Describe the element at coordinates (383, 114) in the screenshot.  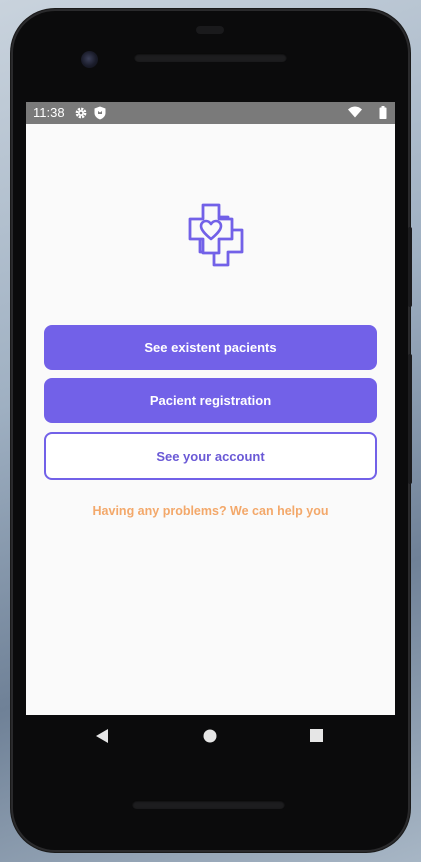
I see `battery-icon` at that location.